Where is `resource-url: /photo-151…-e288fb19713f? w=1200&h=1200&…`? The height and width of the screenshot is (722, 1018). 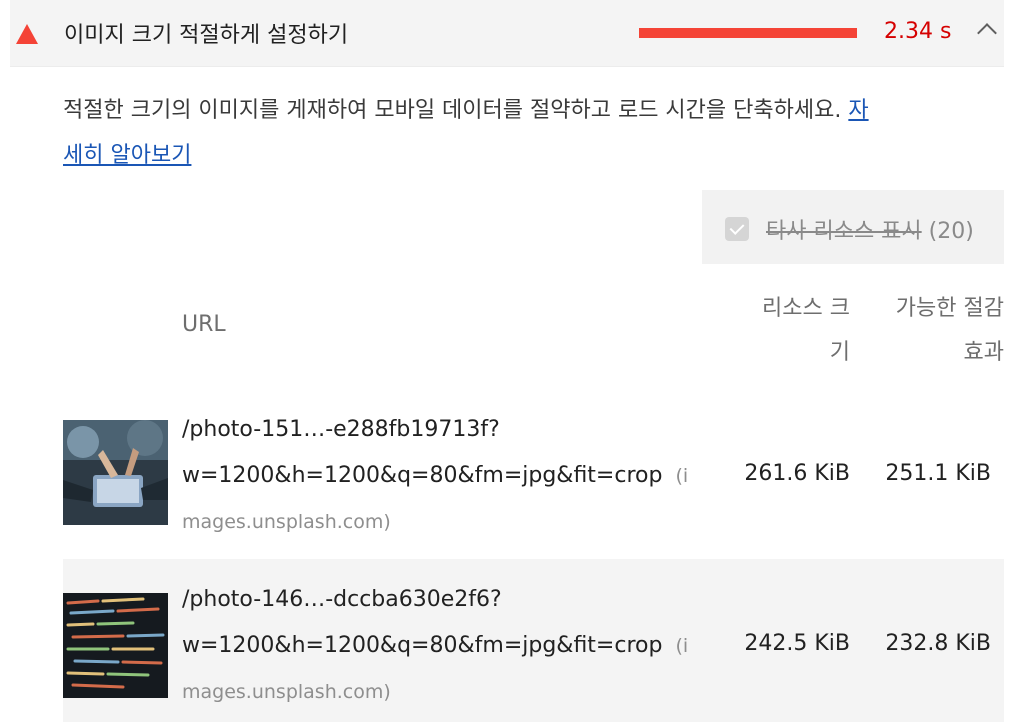 resource-url: /photo-151…-e288fb19713f? w=1200&h=1200&… is located at coordinates (442, 476).